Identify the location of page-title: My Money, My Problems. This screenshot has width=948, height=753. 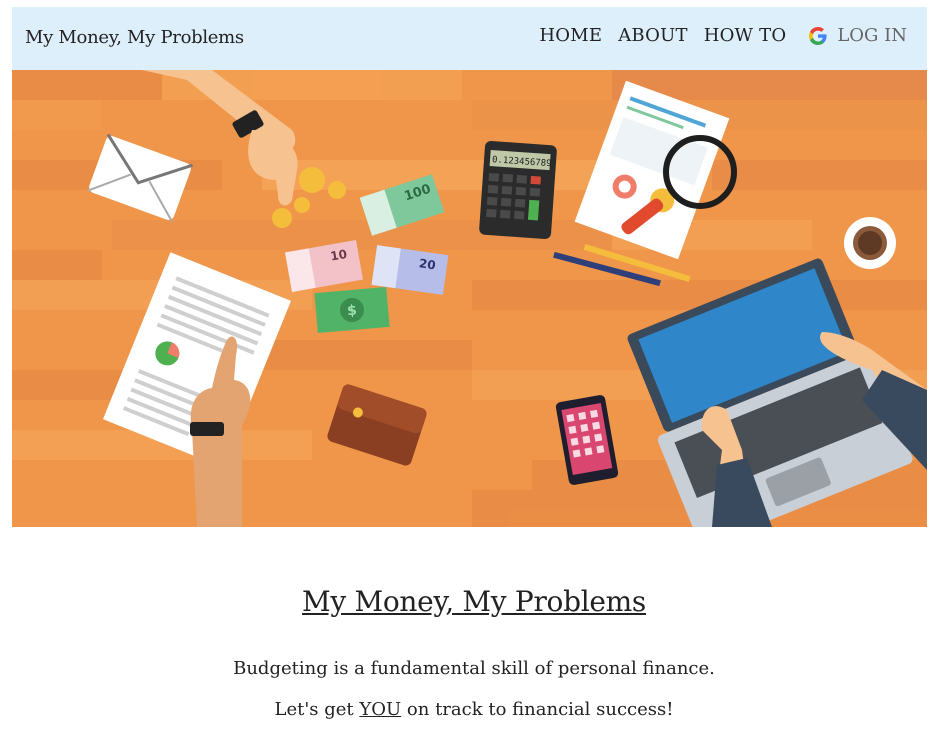
(474, 601).